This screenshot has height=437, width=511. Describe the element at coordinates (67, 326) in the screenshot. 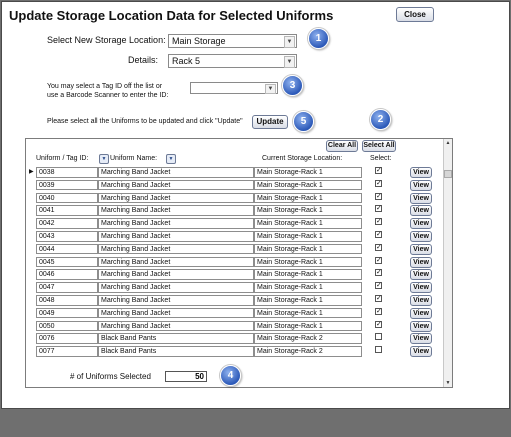

I see `tag-id-cell: 0050` at that location.